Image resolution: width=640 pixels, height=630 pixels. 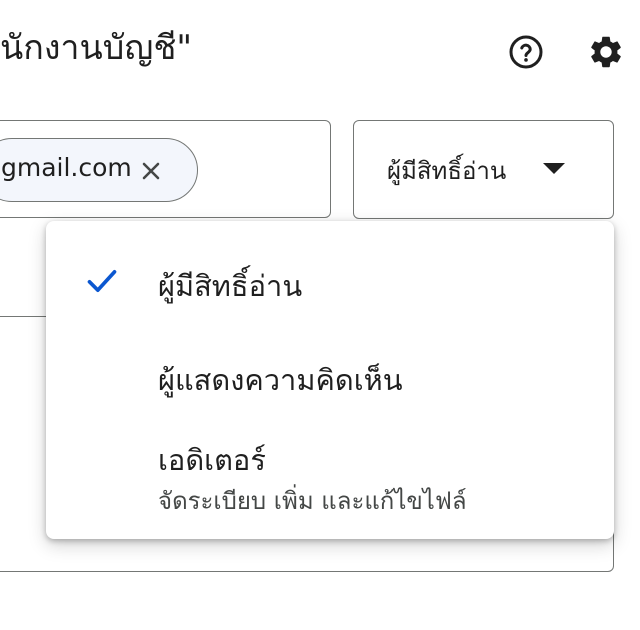 What do you see at coordinates (230, 286) in the screenshot?
I see `menu-item-label: ผู้มีสิทธิ์อ่าน` at bounding box center [230, 286].